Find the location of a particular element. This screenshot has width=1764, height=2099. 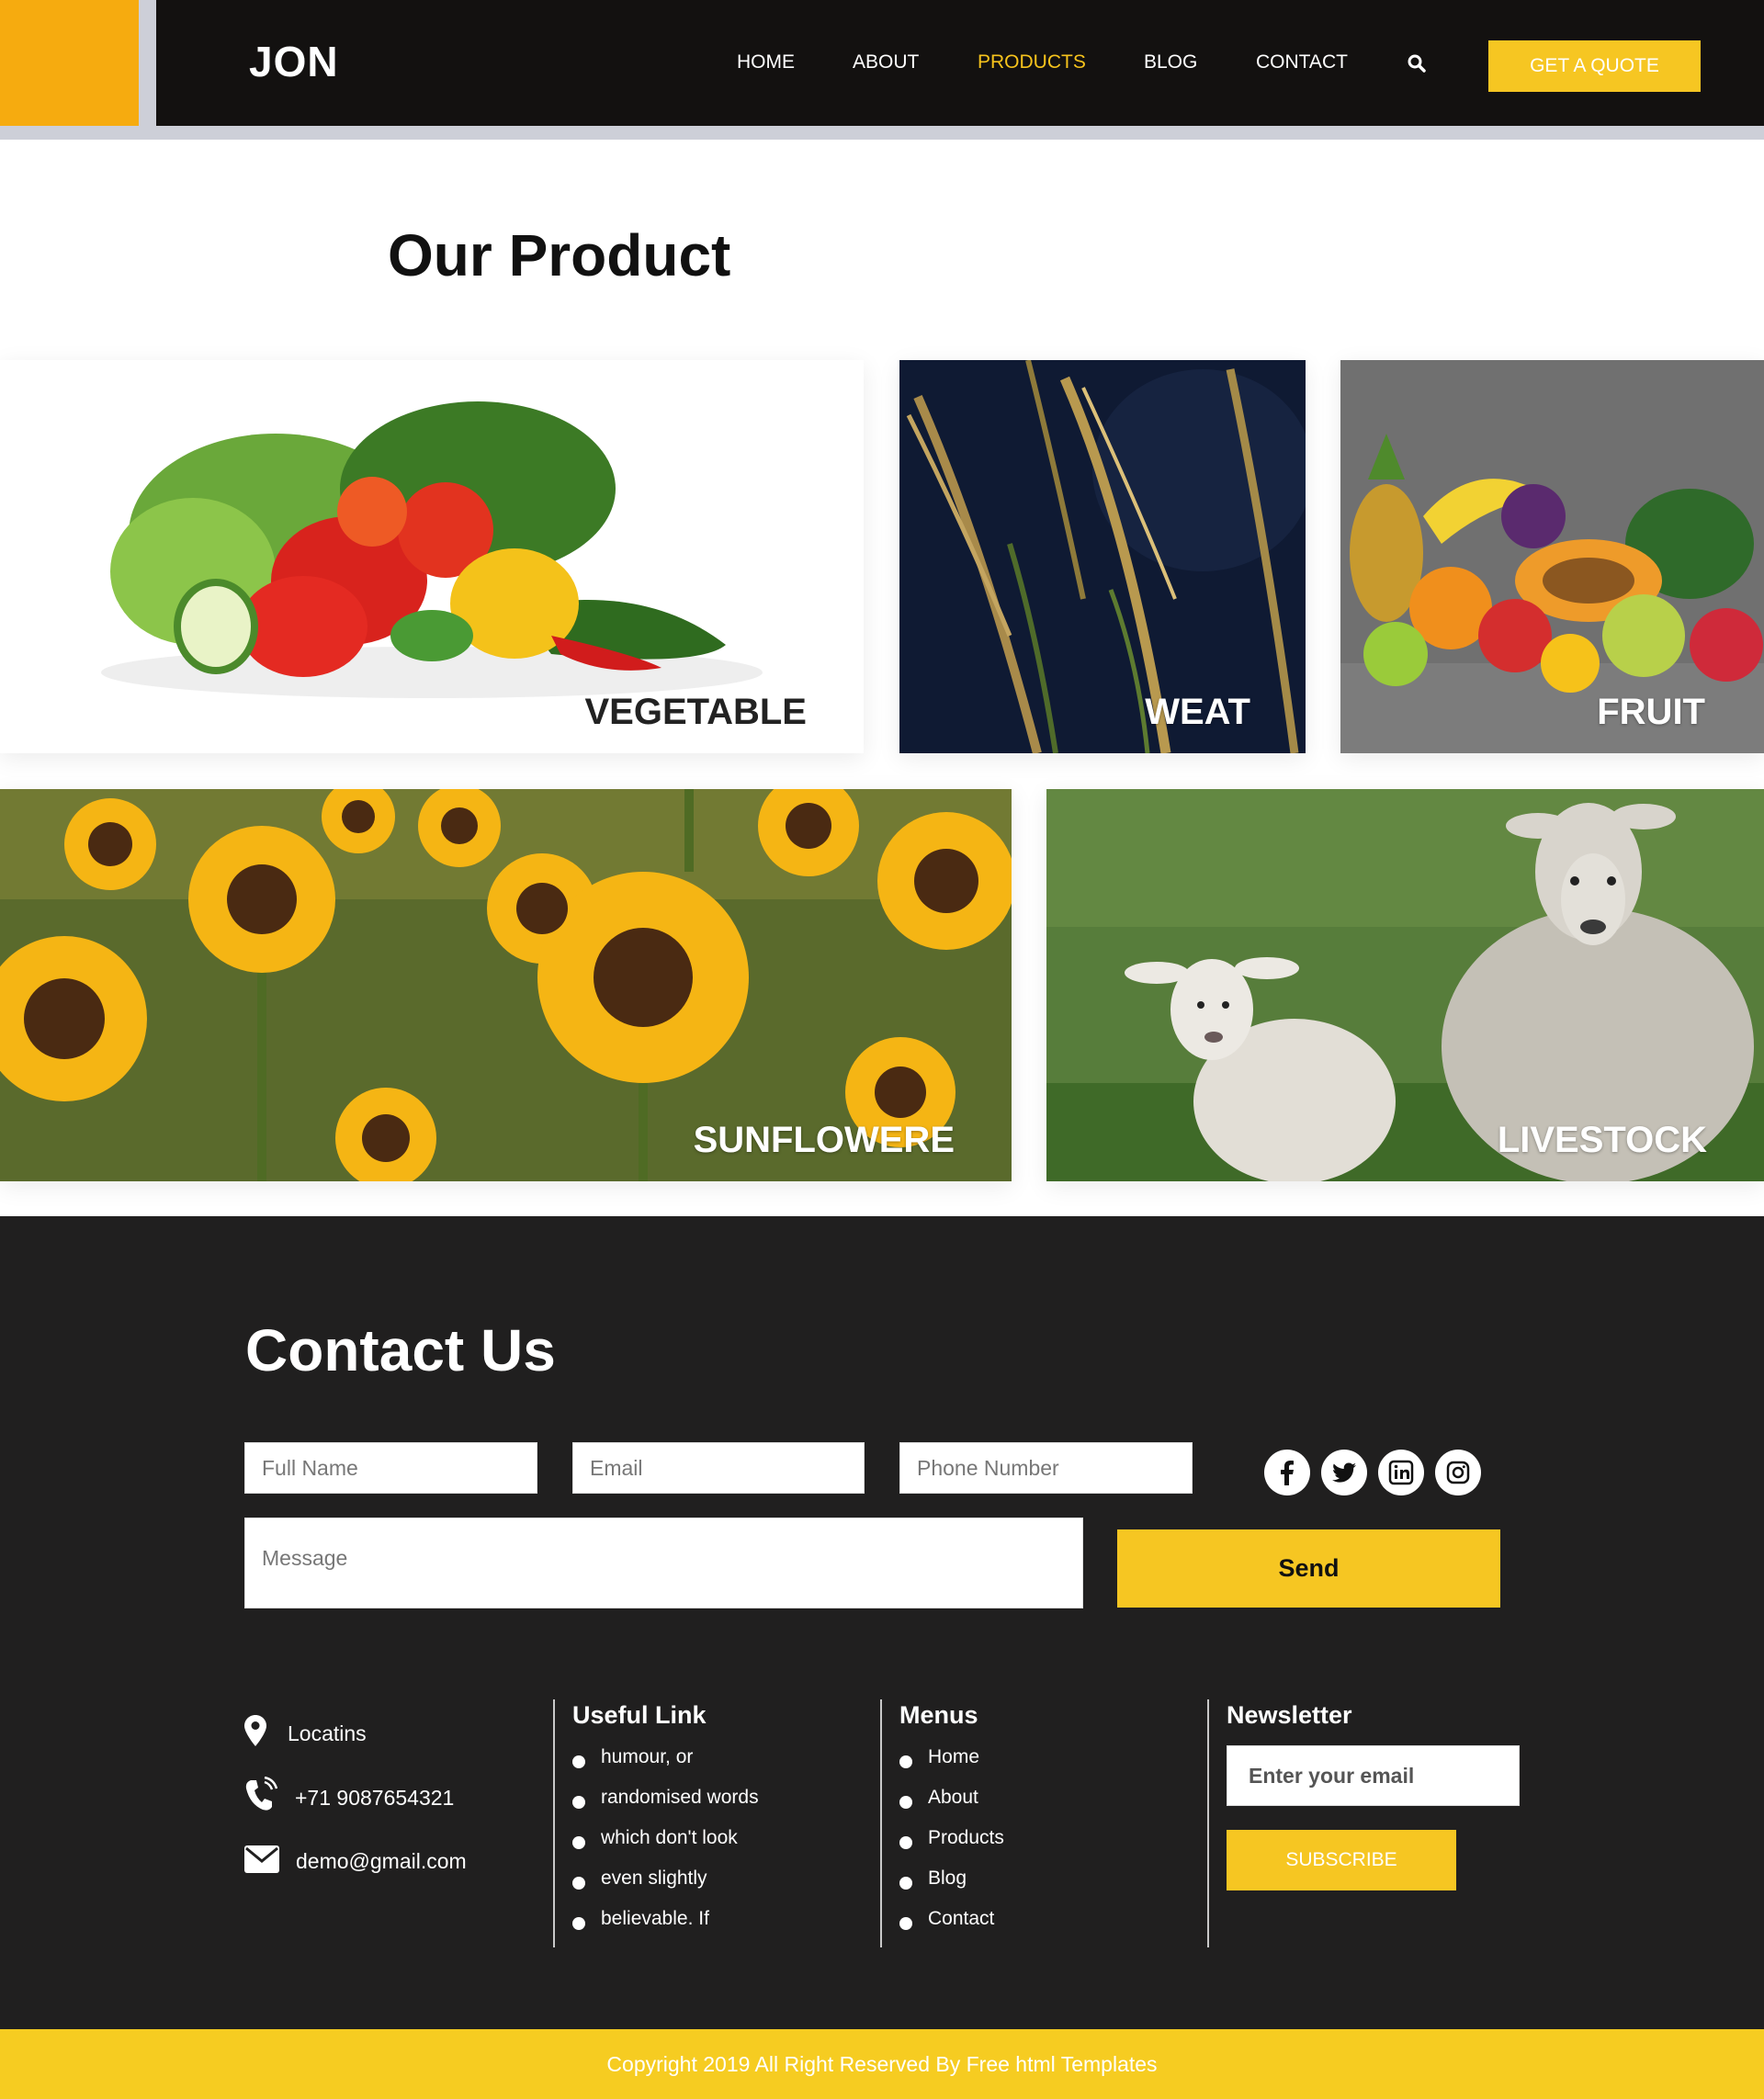

useful-links-title: Useful Link is located at coordinates (640, 1715).